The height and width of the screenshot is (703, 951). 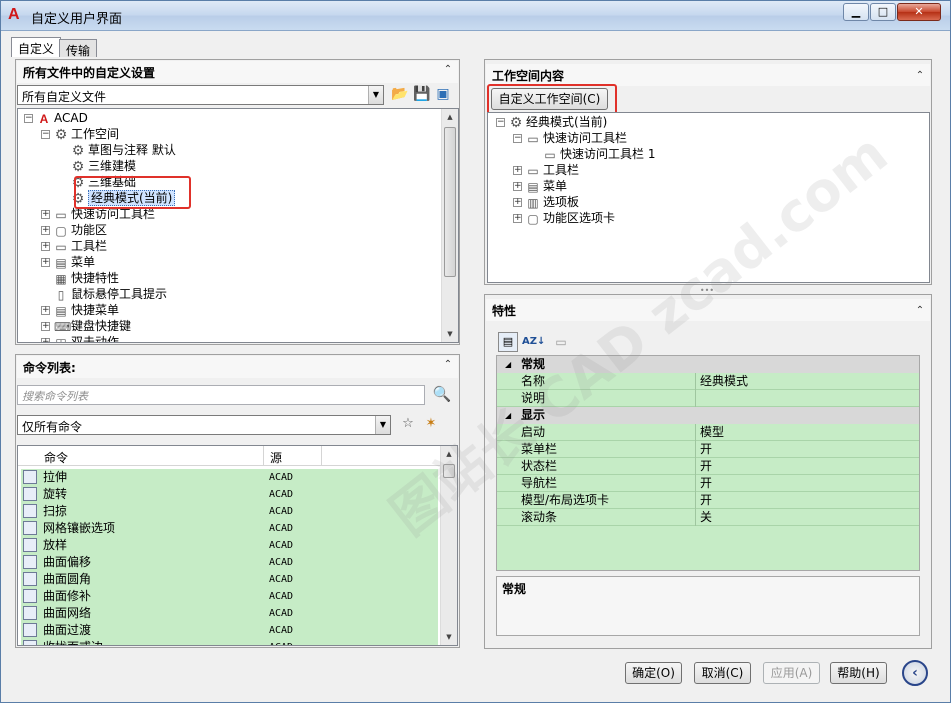 What do you see at coordinates (570, 138) in the screenshot?
I see `tree-item: − ▭ 快速访问工具栏` at bounding box center [570, 138].